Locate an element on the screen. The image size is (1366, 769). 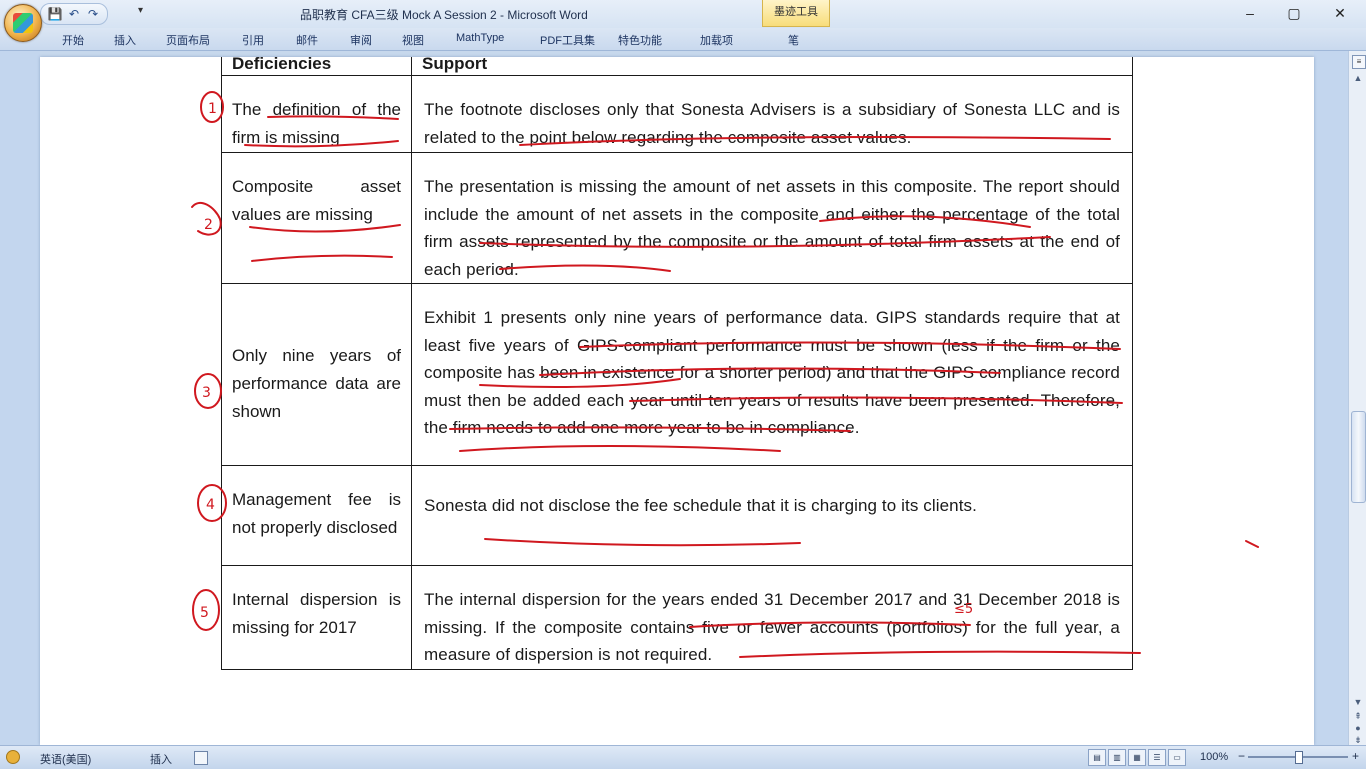
tab-features: 特色功能 is located at coordinates (640, 40).